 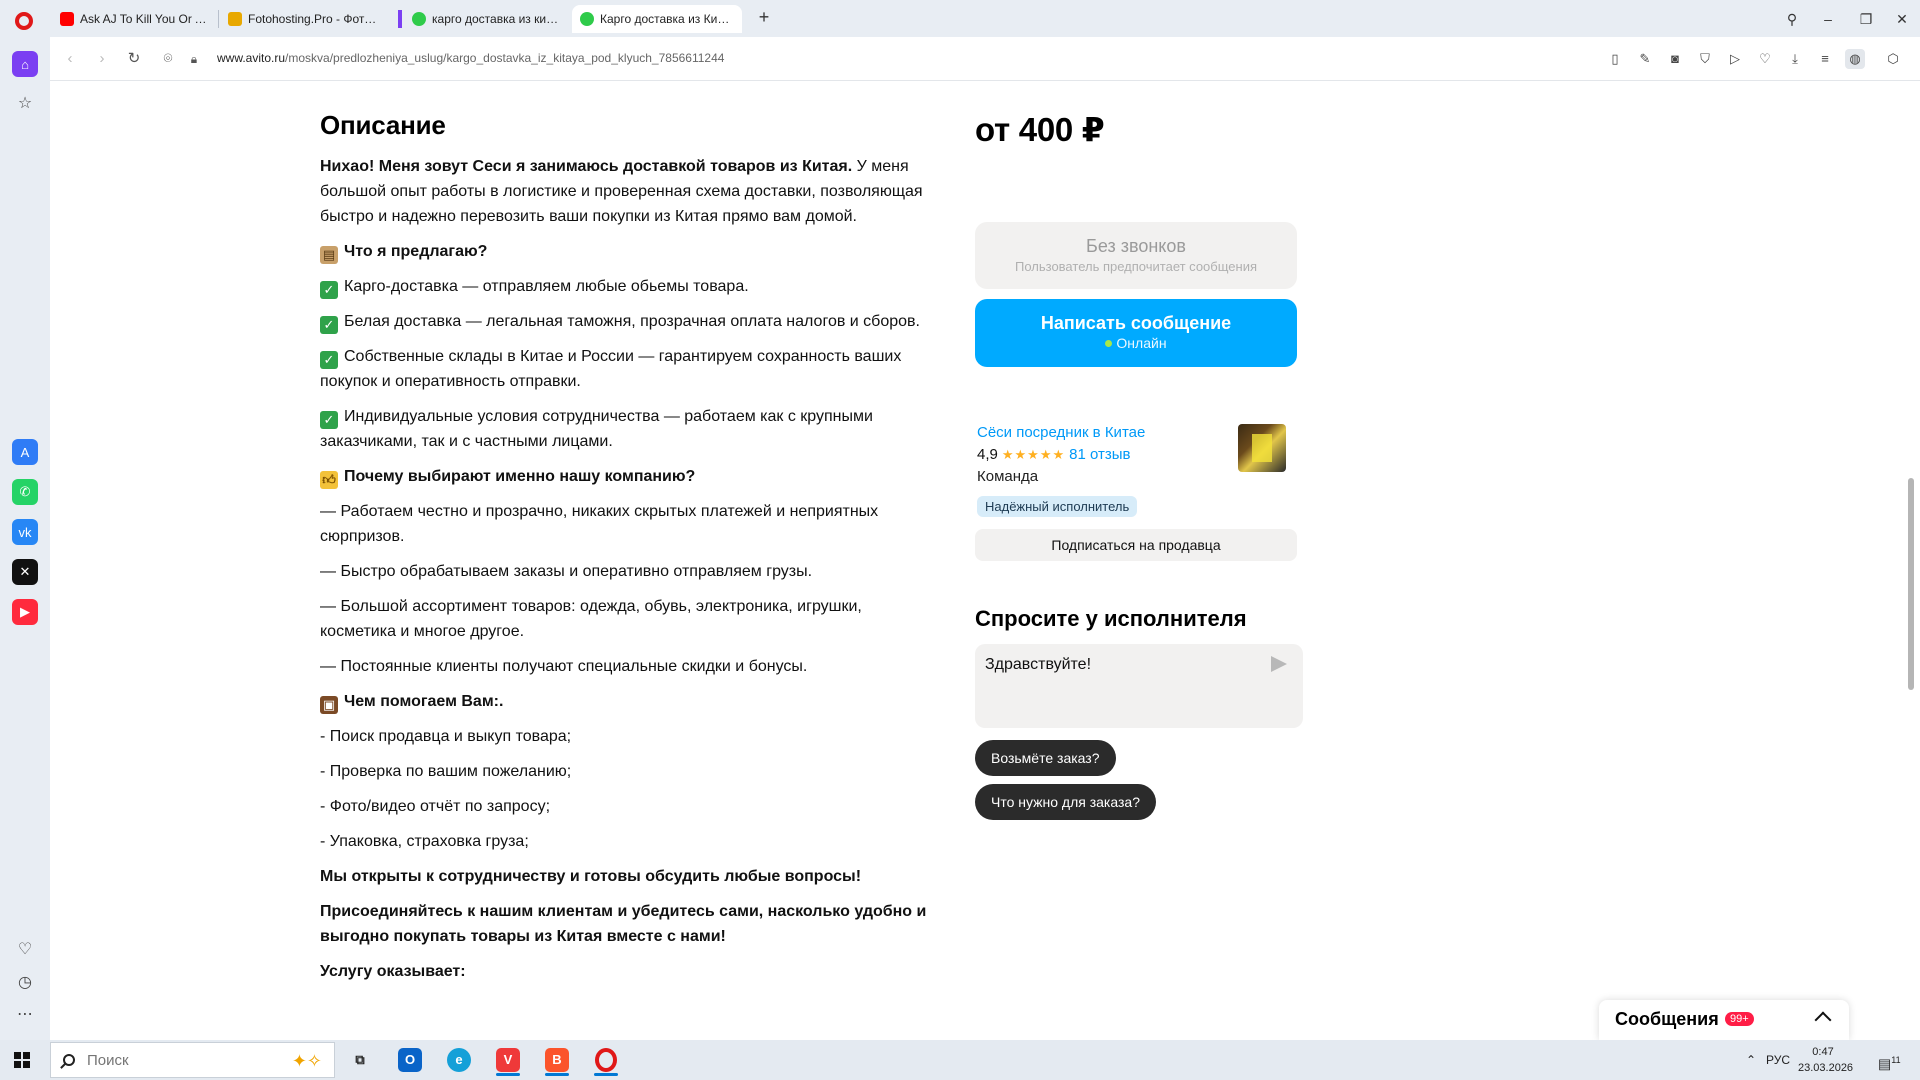 I want to click on online-dot-icon, so click(x=1109, y=343).